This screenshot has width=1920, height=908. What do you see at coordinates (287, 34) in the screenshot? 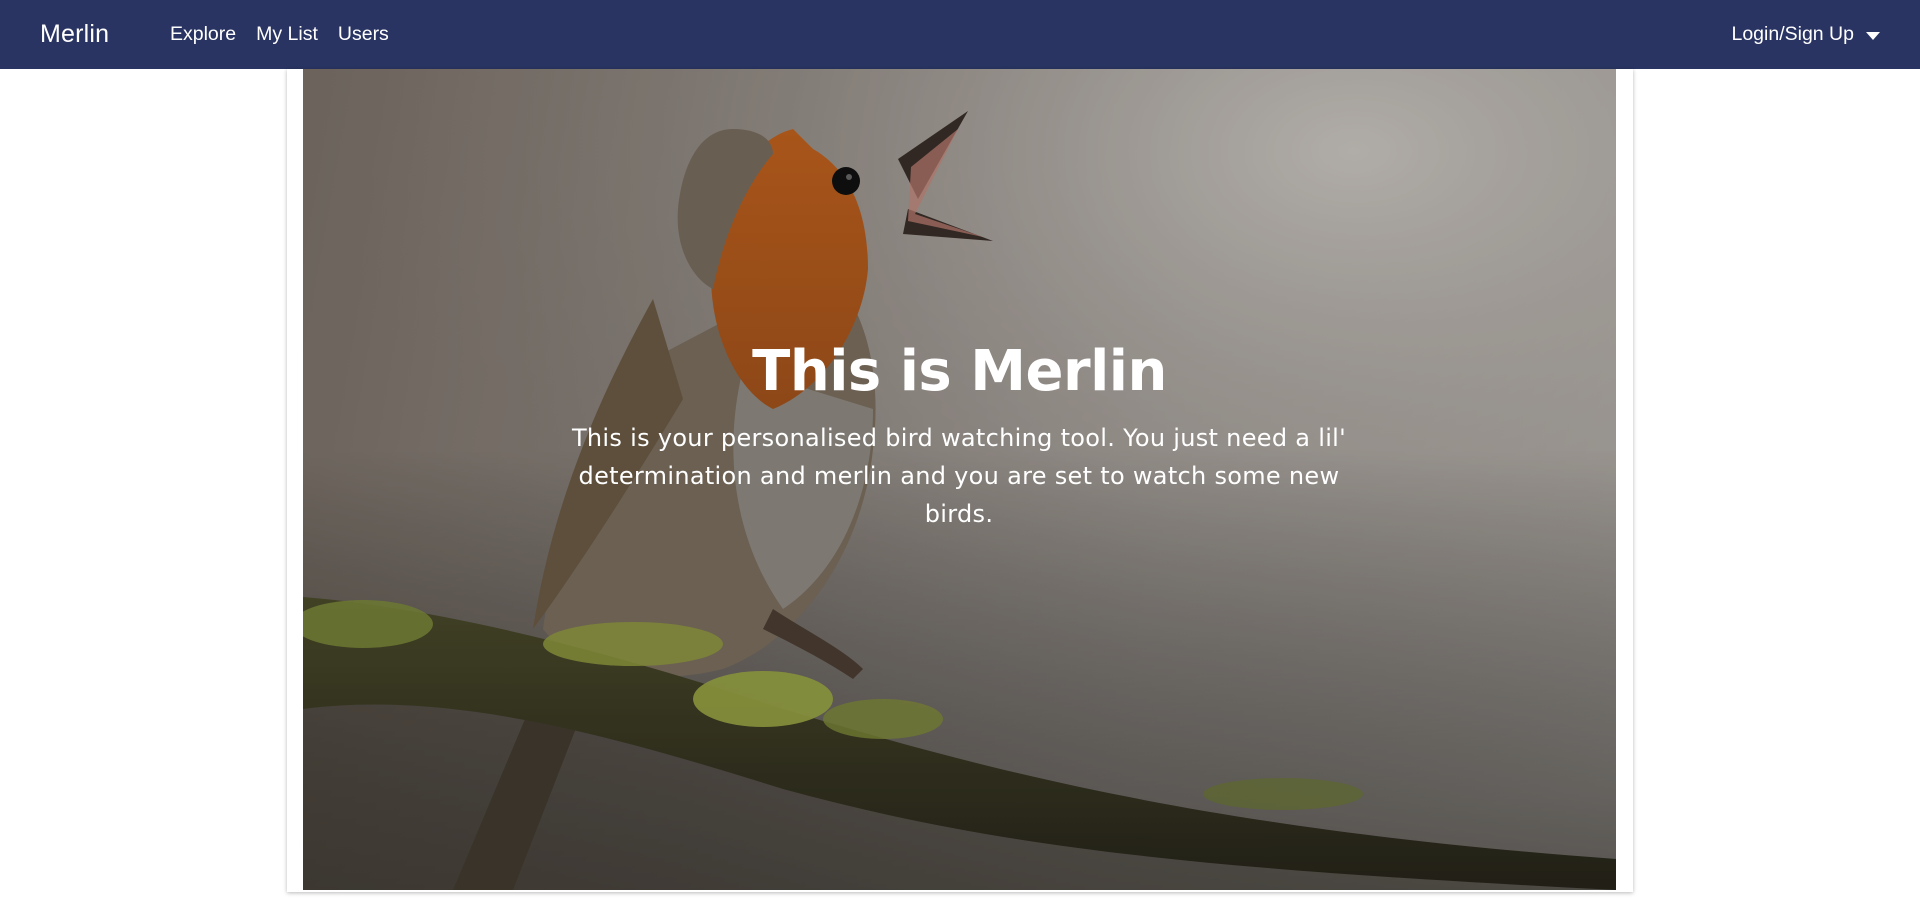
I see `nav-link-my-list: My List` at bounding box center [287, 34].